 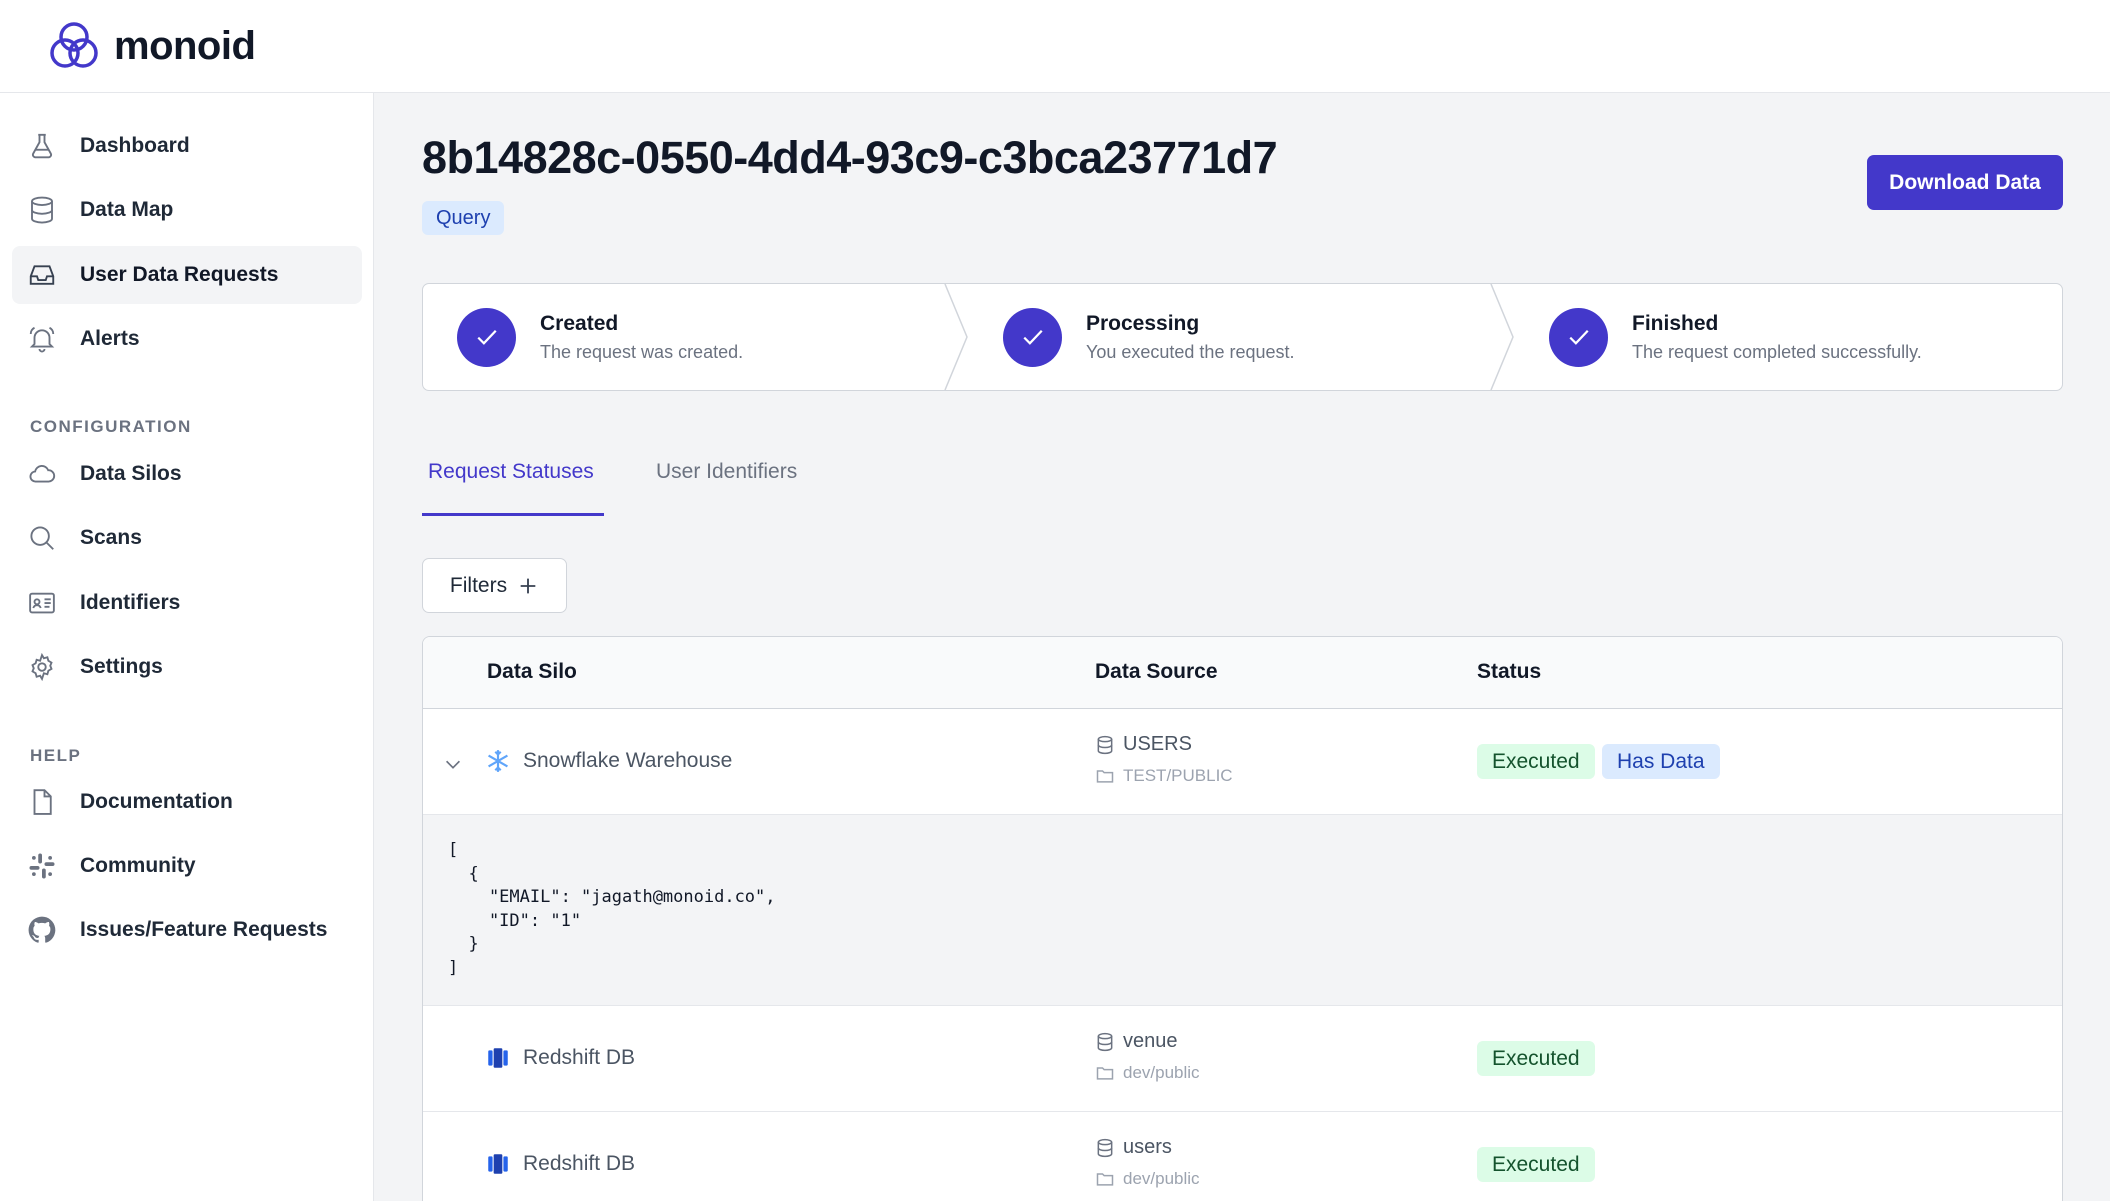 What do you see at coordinates (513, 514) in the screenshot?
I see `active-tab-indicator` at bounding box center [513, 514].